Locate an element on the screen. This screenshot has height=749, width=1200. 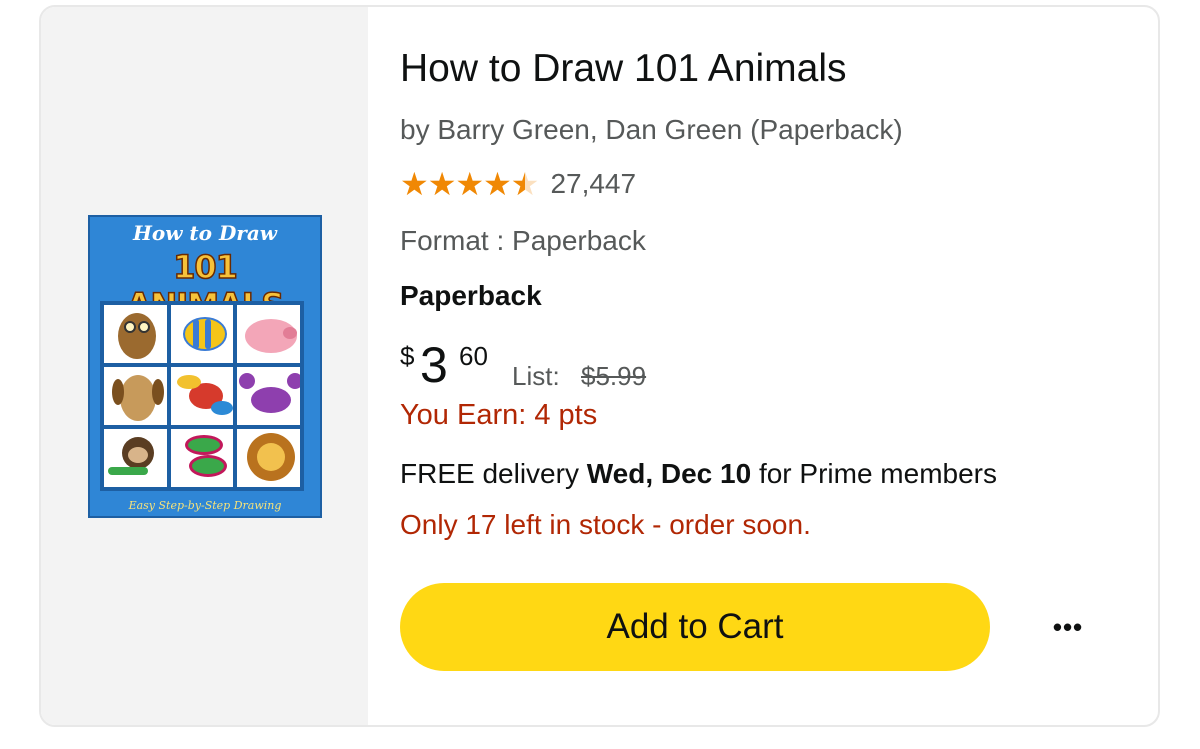
price-whole: 3 is located at coordinates (434, 365).